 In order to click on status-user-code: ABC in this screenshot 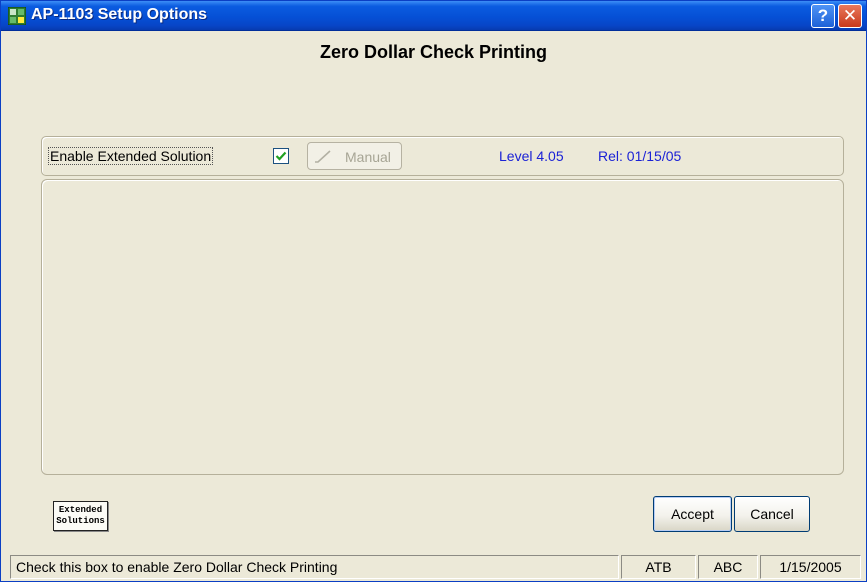, I will do `click(728, 567)`.